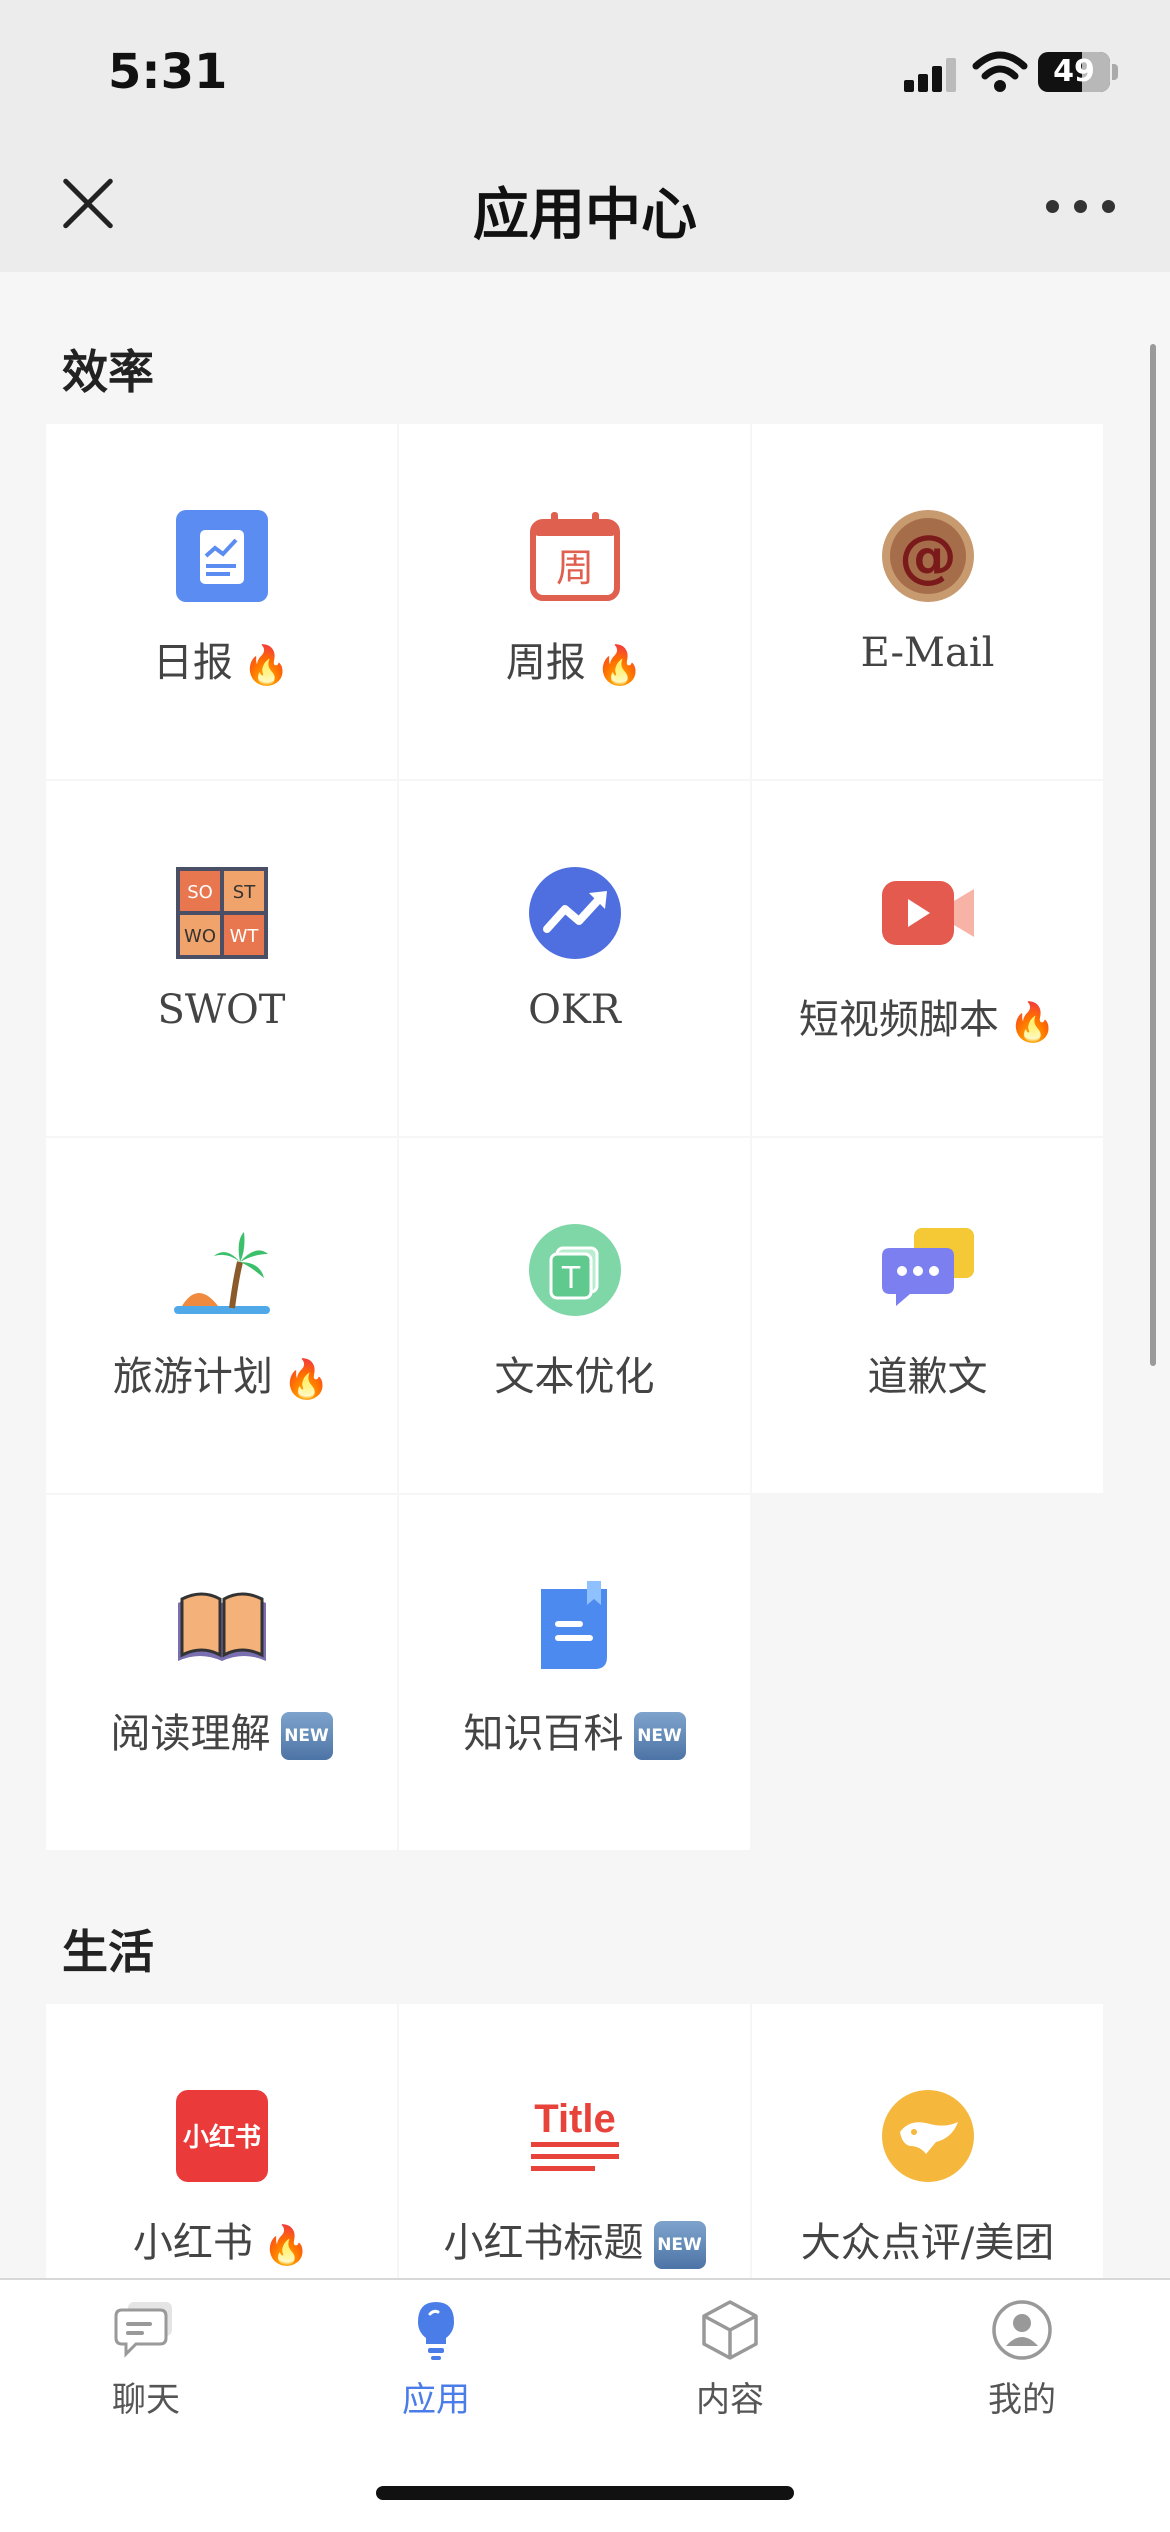 This screenshot has height=2532, width=1170. Describe the element at coordinates (1081, 206) in the screenshot. I see `more-options-button` at that location.